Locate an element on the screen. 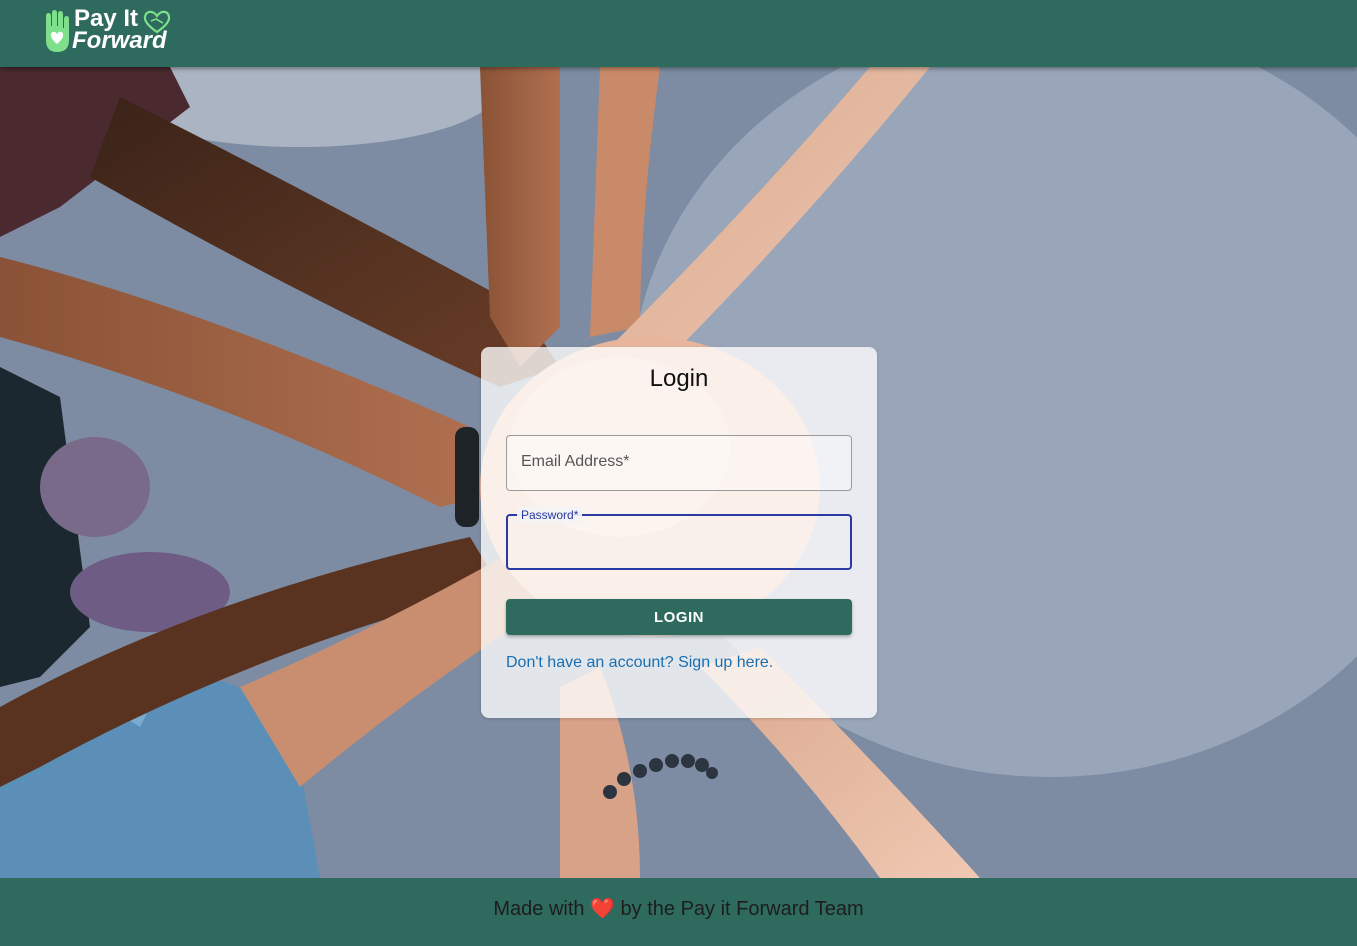 The height and width of the screenshot is (946, 1357). password-input is located at coordinates (679, 542).